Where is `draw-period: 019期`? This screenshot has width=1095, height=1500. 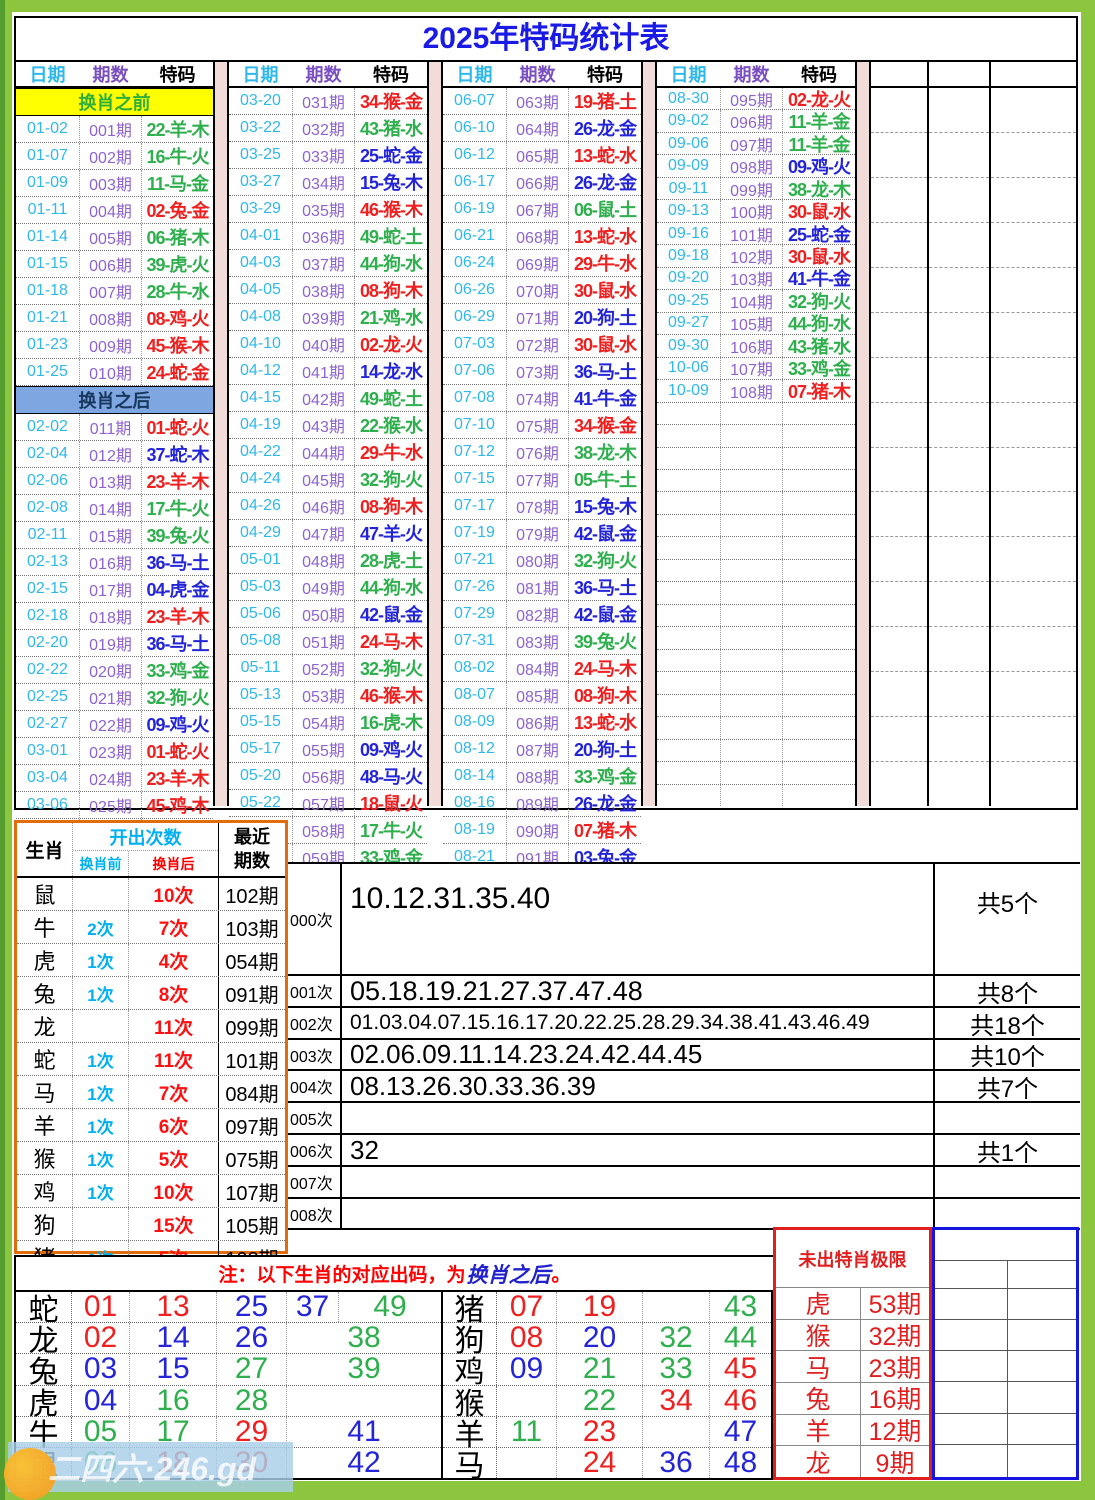
draw-period: 019期 is located at coordinates (110, 643).